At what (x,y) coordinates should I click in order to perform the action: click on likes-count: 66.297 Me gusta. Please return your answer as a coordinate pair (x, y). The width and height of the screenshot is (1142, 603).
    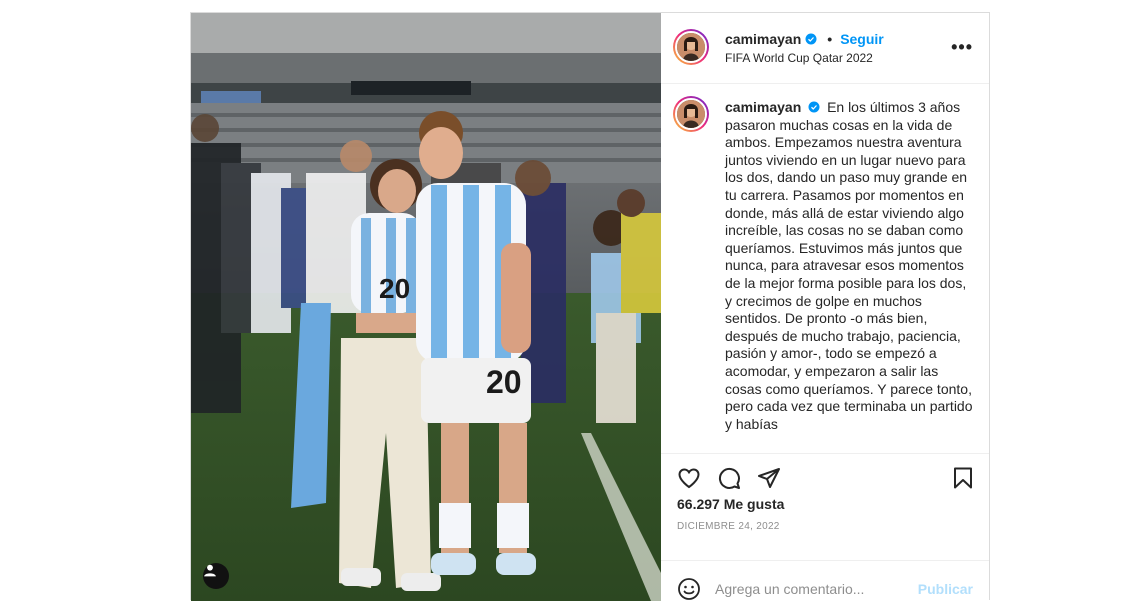
    Looking at the image, I should click on (730, 504).